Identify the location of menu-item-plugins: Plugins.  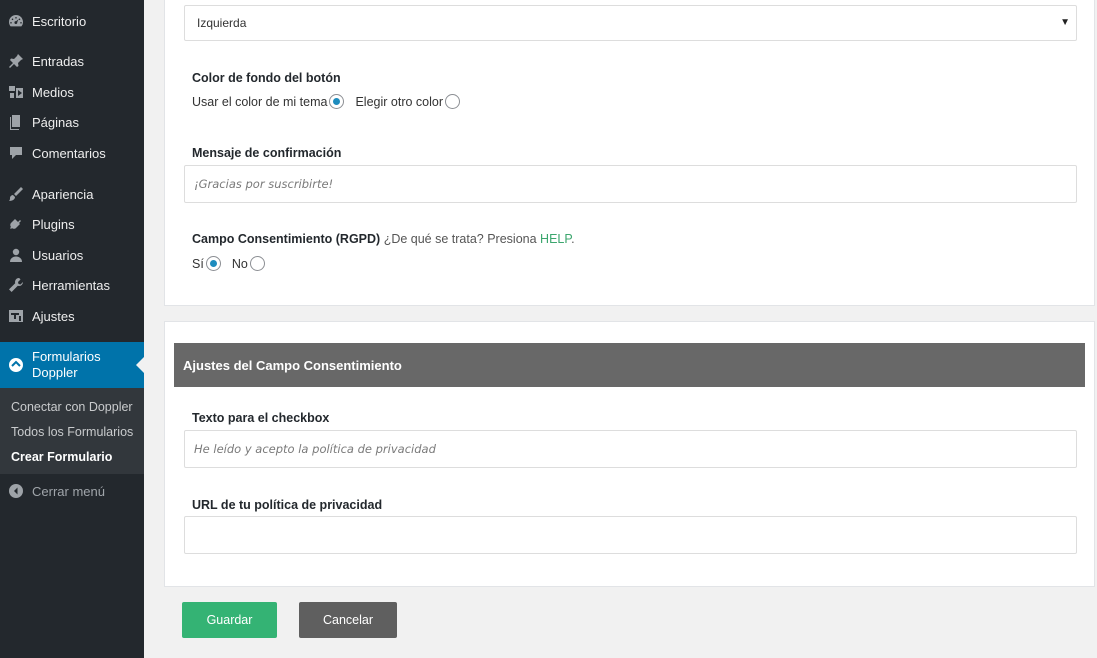
(72, 224).